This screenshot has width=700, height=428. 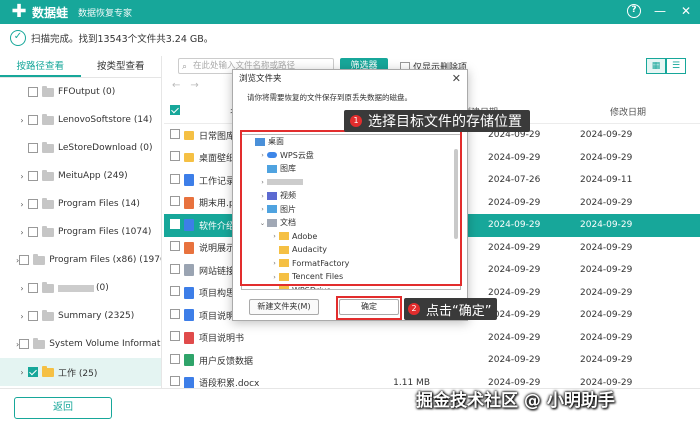 I want to click on tab-by-path: 按路径查看, so click(x=40, y=66).